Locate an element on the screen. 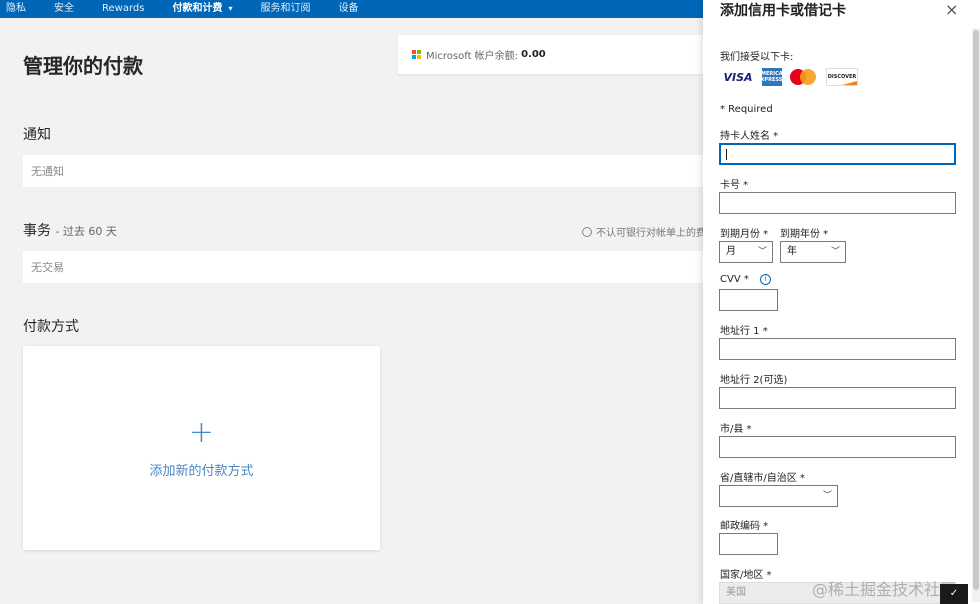 This screenshot has height=604, width=980. add-payment-method-card: + 添加新的付款方式 is located at coordinates (201, 448).